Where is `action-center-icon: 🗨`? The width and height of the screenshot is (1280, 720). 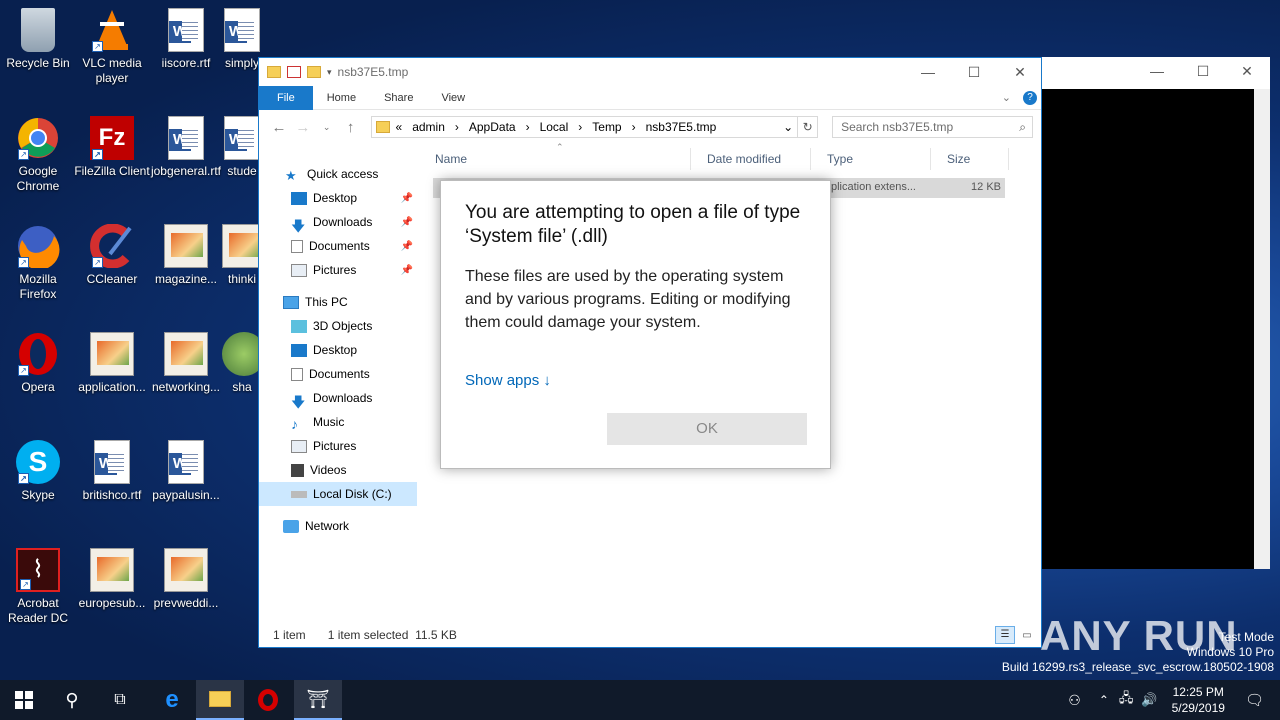
action-center-icon: 🗨 is located at coordinates (1254, 700).